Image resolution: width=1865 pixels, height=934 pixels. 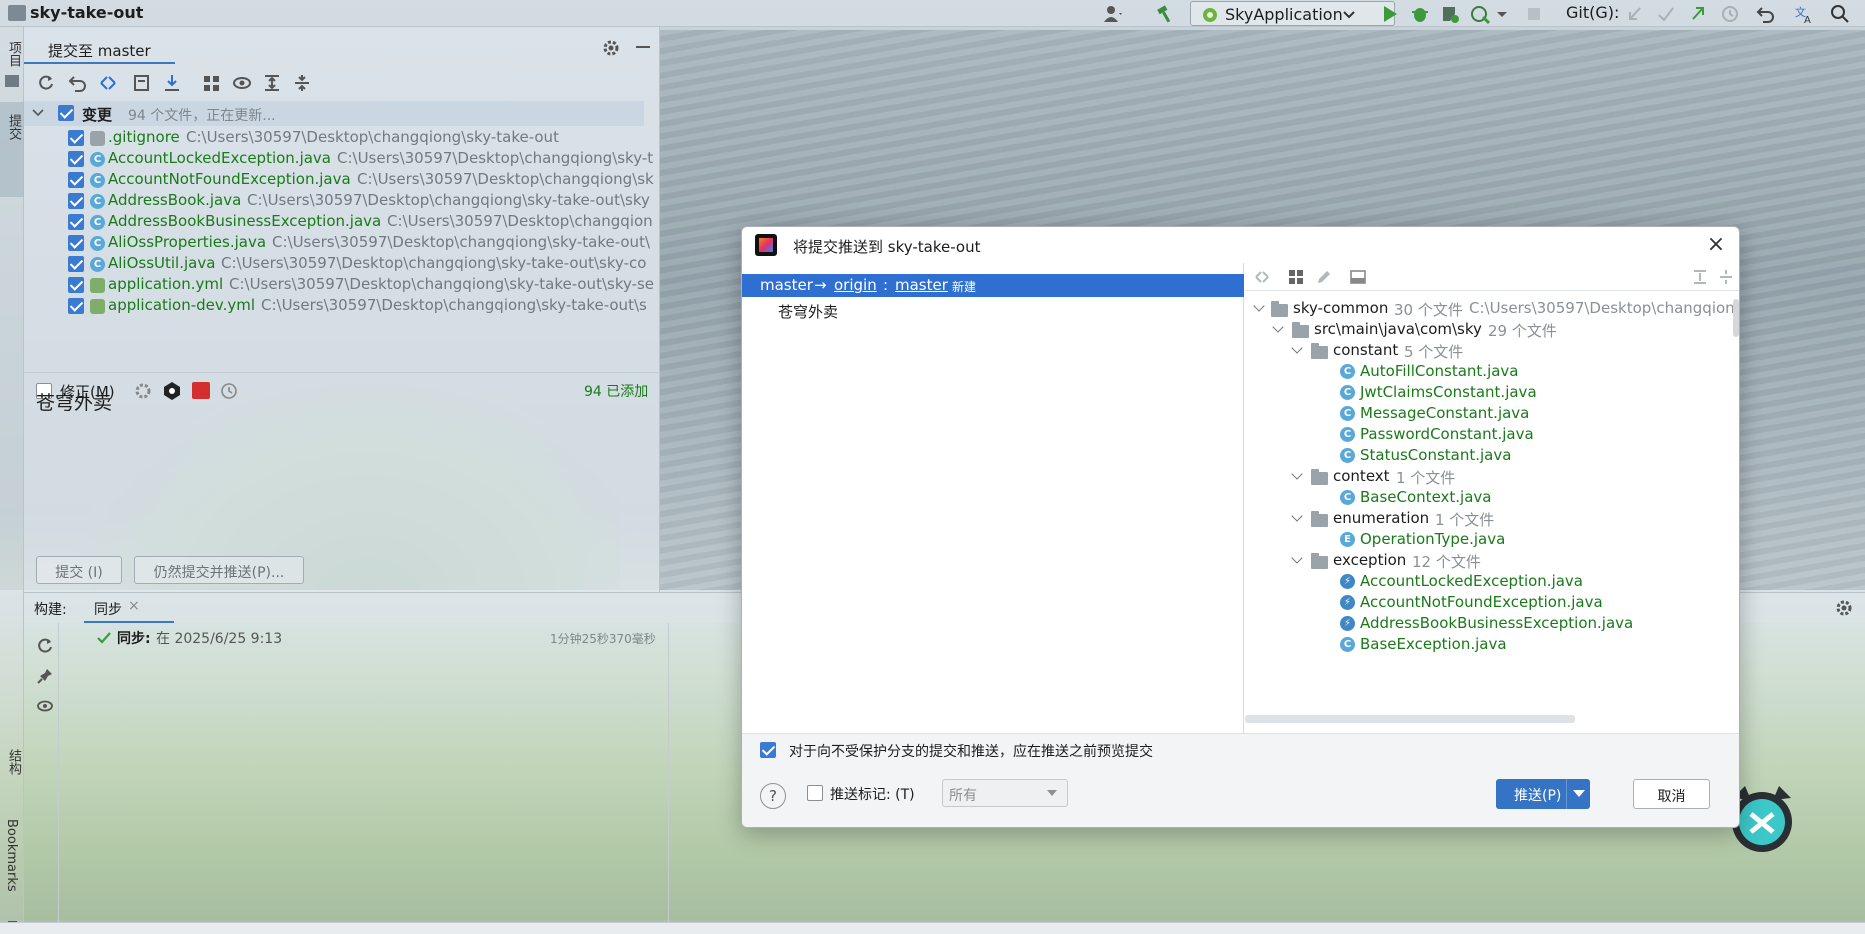 What do you see at coordinates (1465, 520) in the screenshot?
I see `tree-item-count: 1 个文件` at bounding box center [1465, 520].